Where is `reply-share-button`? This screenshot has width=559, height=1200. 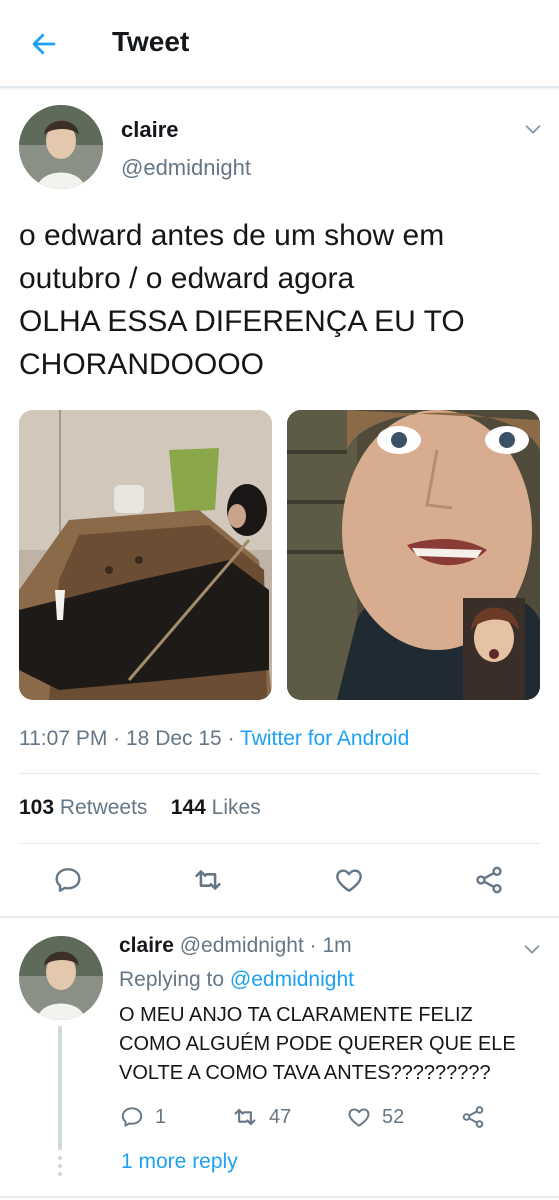 reply-share-button is located at coordinates (473, 1117).